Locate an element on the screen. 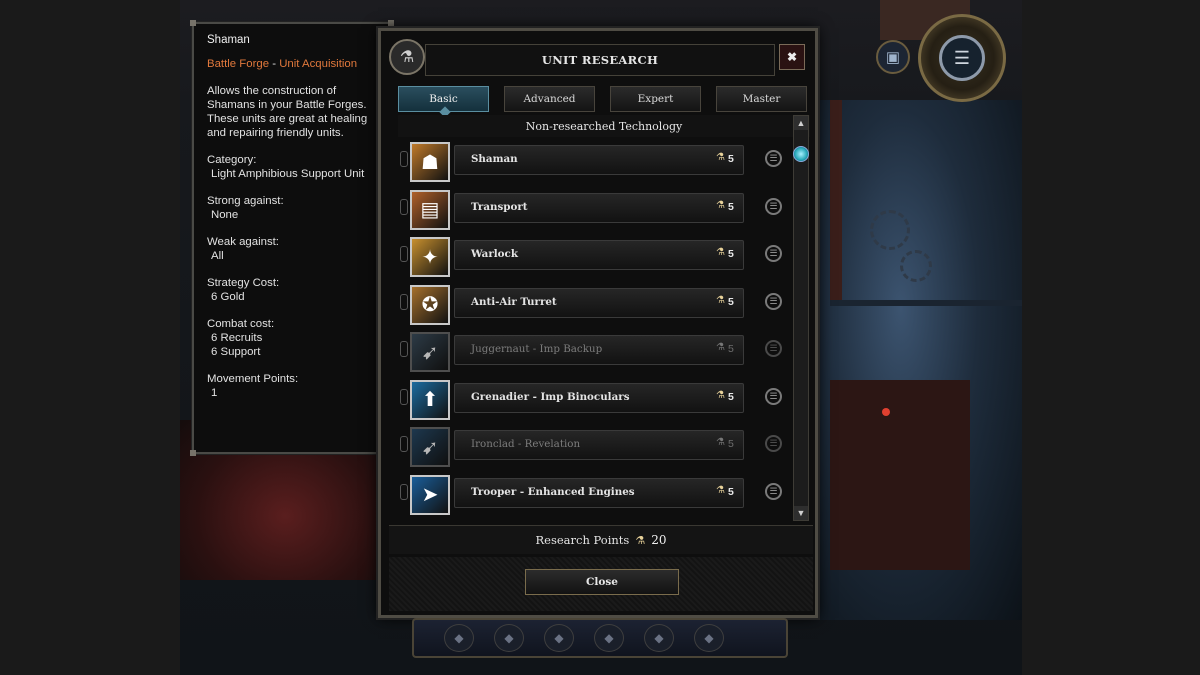 Image resolution: width=1200 pixels, height=675 pixels. research-points-value: 20 is located at coordinates (659, 540).